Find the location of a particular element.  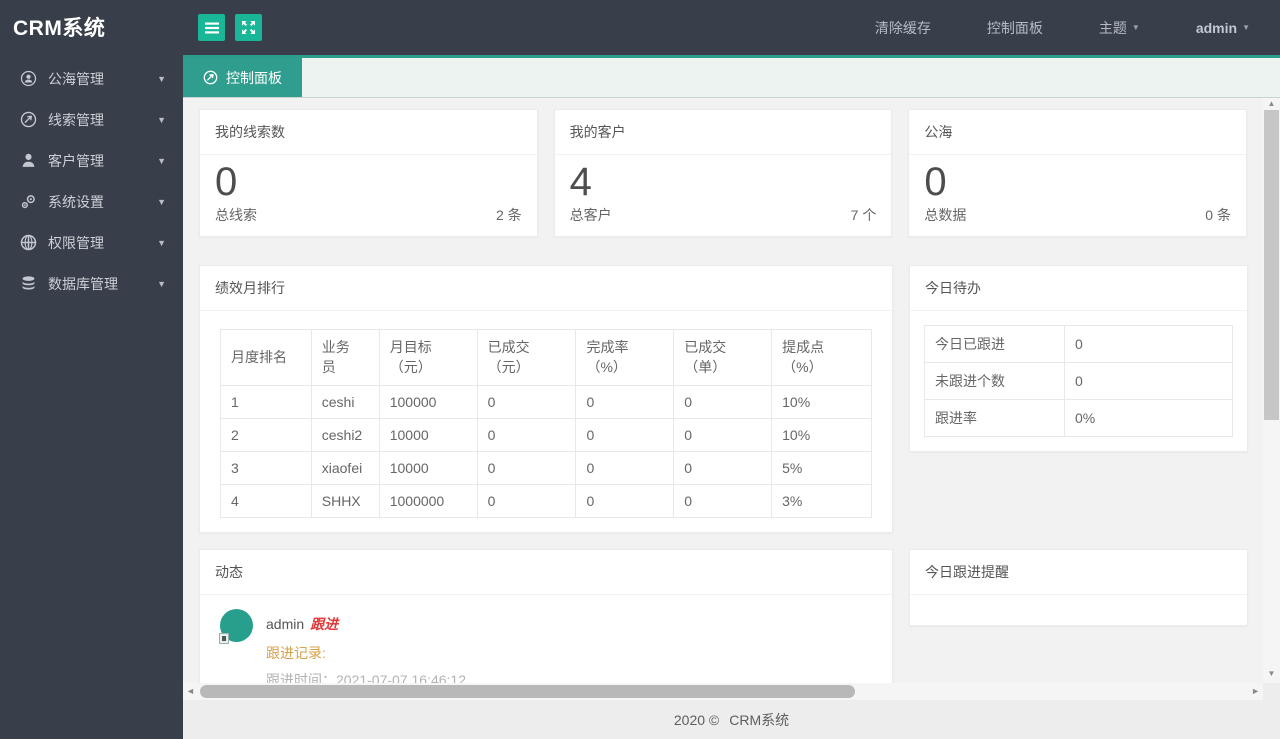

performance-cell: 5% is located at coordinates (821, 468).